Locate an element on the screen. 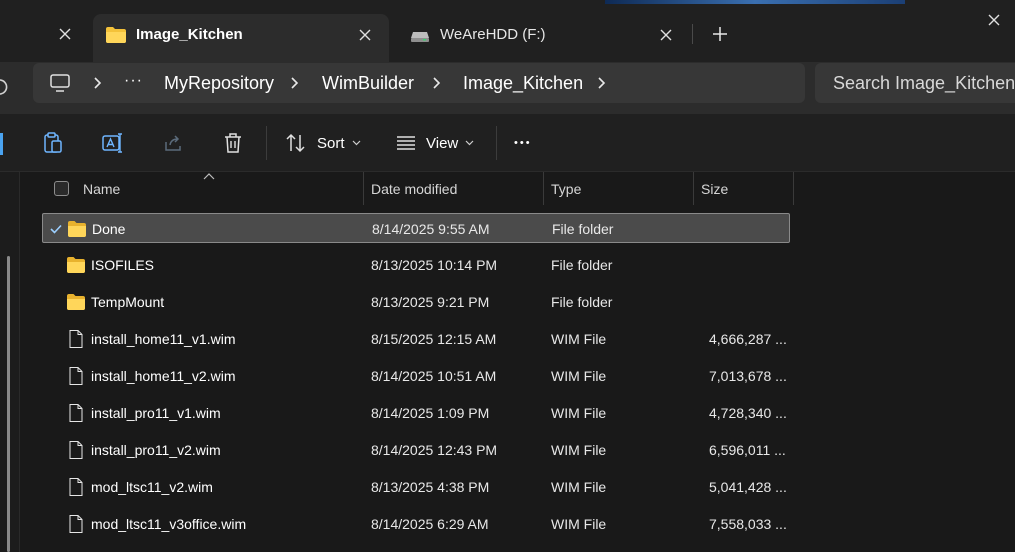 The height and width of the screenshot is (552, 1015). tab-separator is located at coordinates (692, 34).